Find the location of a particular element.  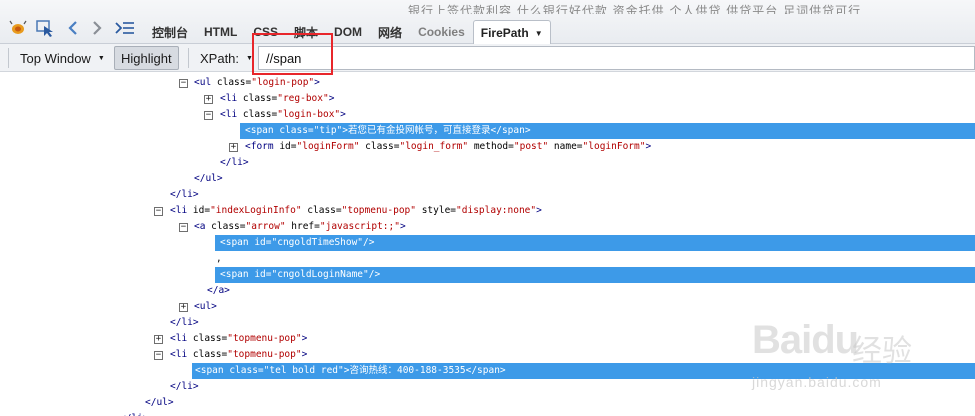

code-token: "display:none" is located at coordinates (496, 210).